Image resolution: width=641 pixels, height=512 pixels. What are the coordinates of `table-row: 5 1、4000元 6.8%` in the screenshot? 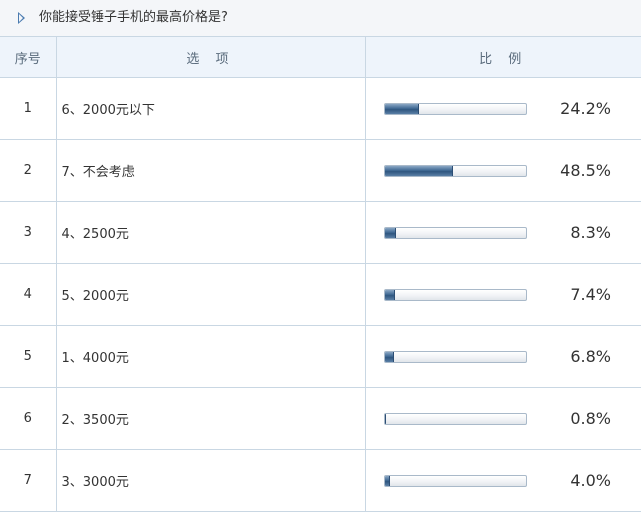 It's located at (320, 356).